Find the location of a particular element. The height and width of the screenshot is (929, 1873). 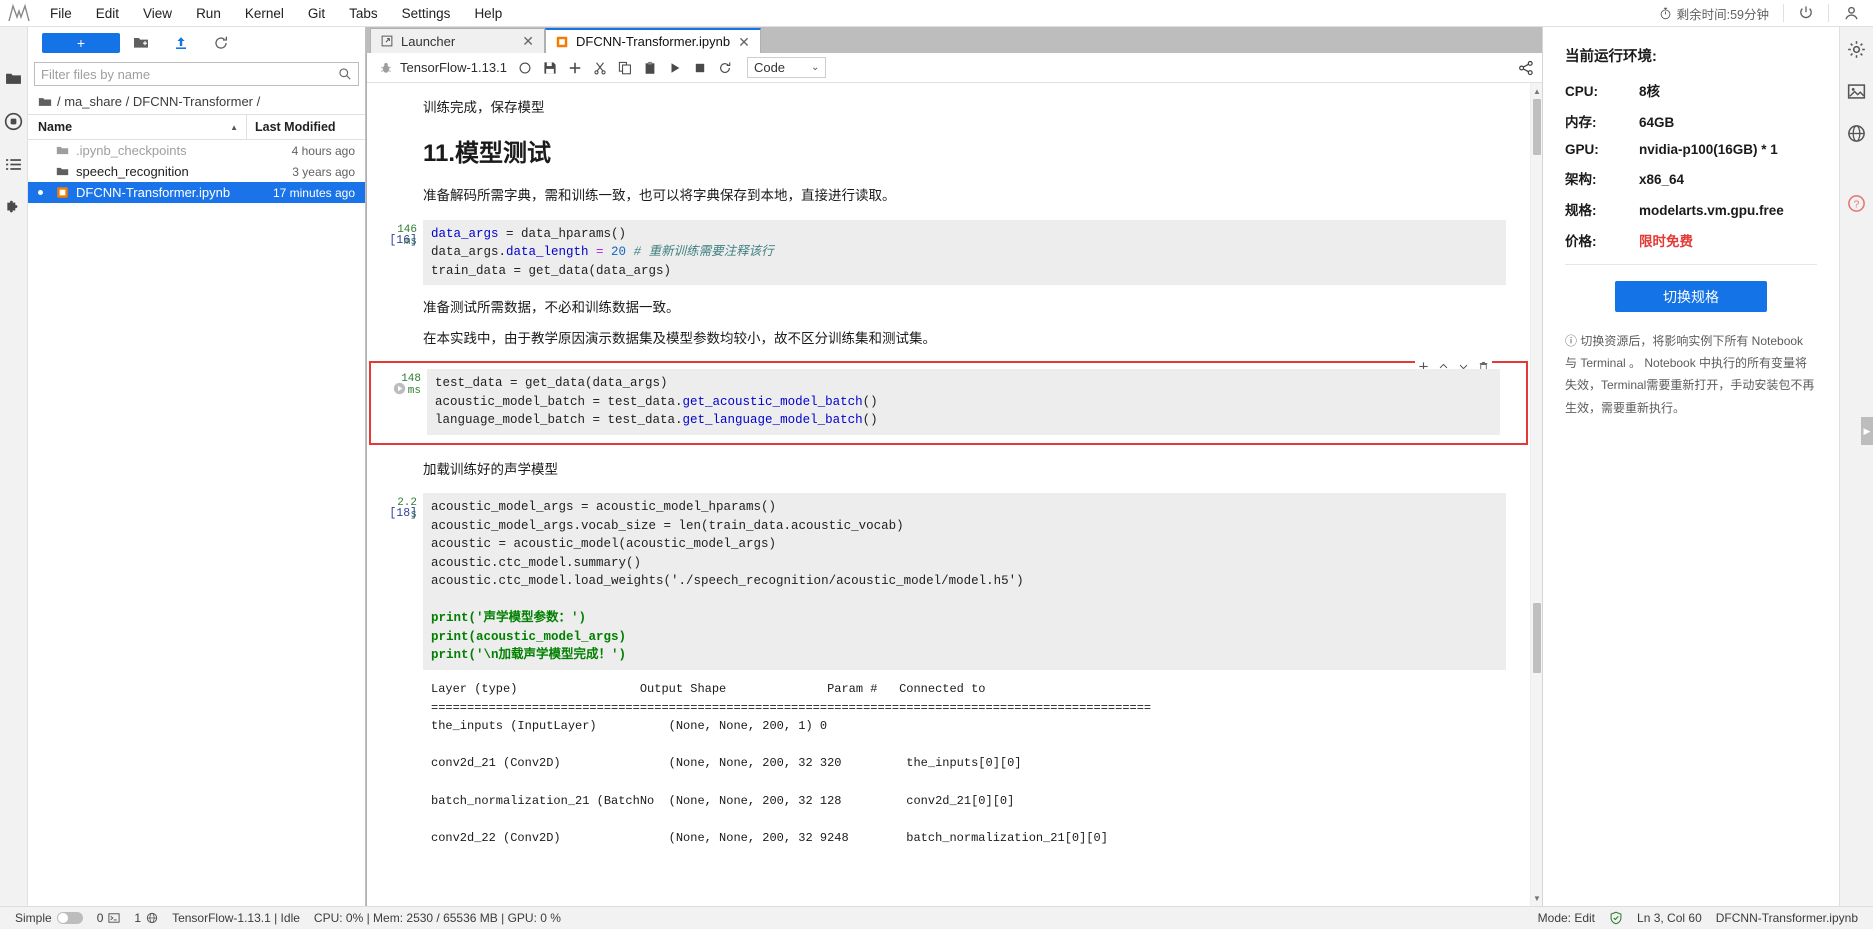

run-icon is located at coordinates (675, 68).